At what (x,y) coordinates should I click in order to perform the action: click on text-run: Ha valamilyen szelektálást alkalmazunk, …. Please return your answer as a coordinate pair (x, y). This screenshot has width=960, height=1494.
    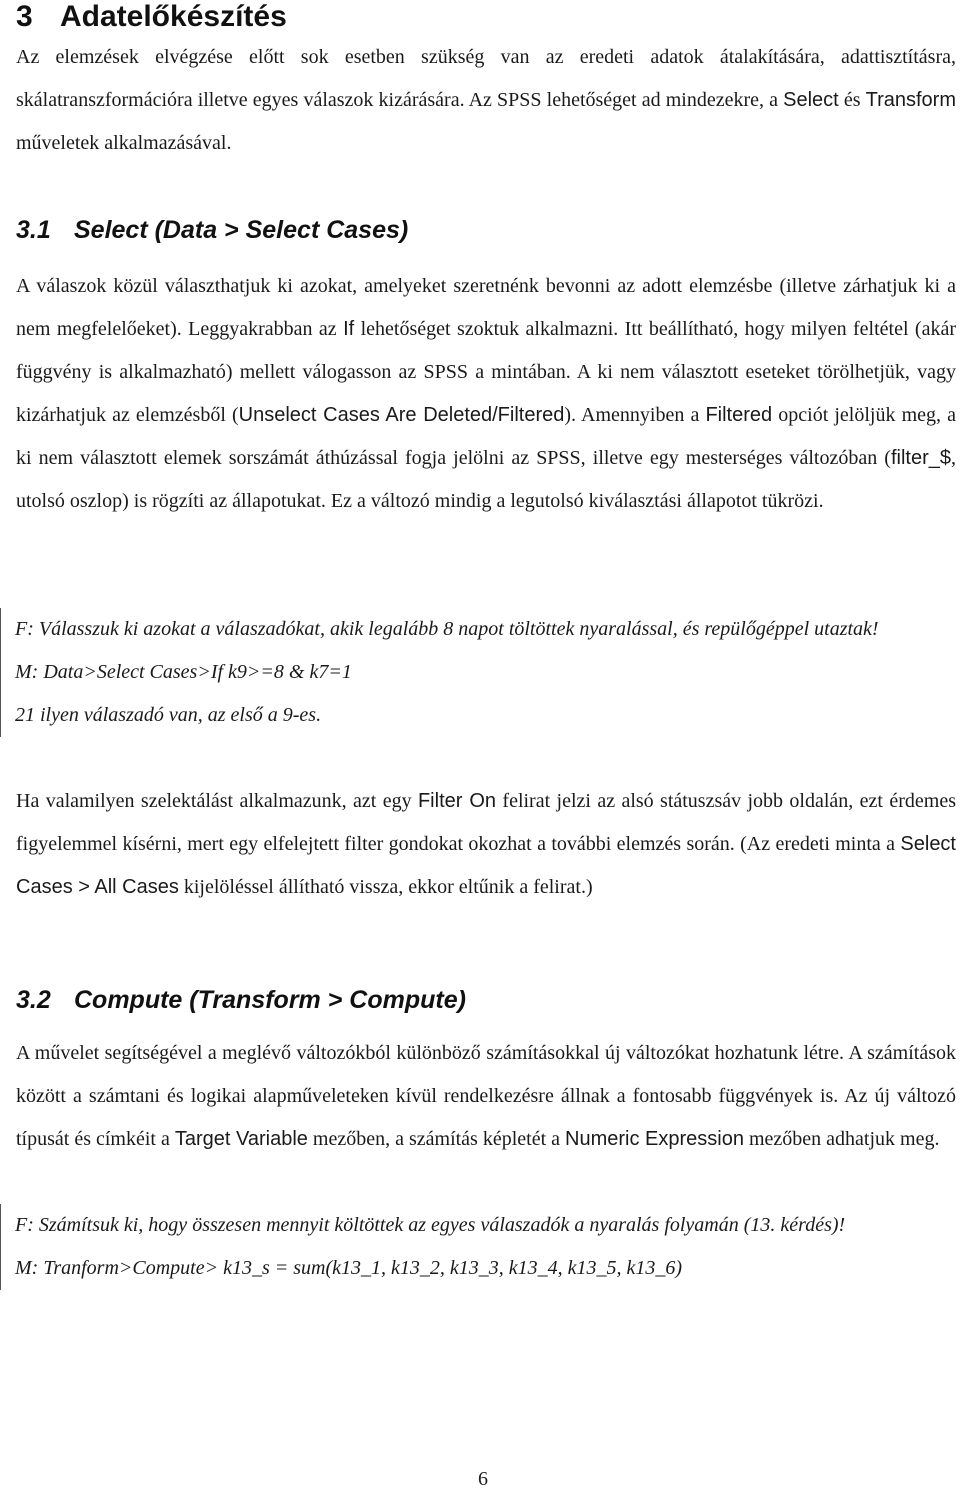
    Looking at the image, I should click on (217, 801).